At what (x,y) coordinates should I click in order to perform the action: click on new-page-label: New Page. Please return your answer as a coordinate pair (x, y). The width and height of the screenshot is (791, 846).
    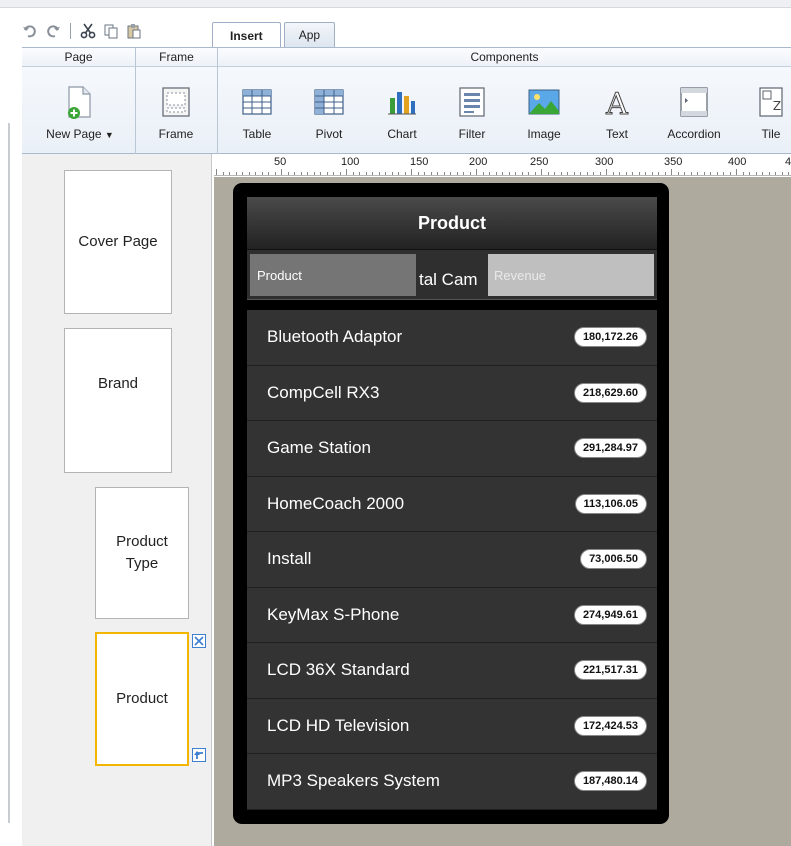
    Looking at the image, I should click on (74, 134).